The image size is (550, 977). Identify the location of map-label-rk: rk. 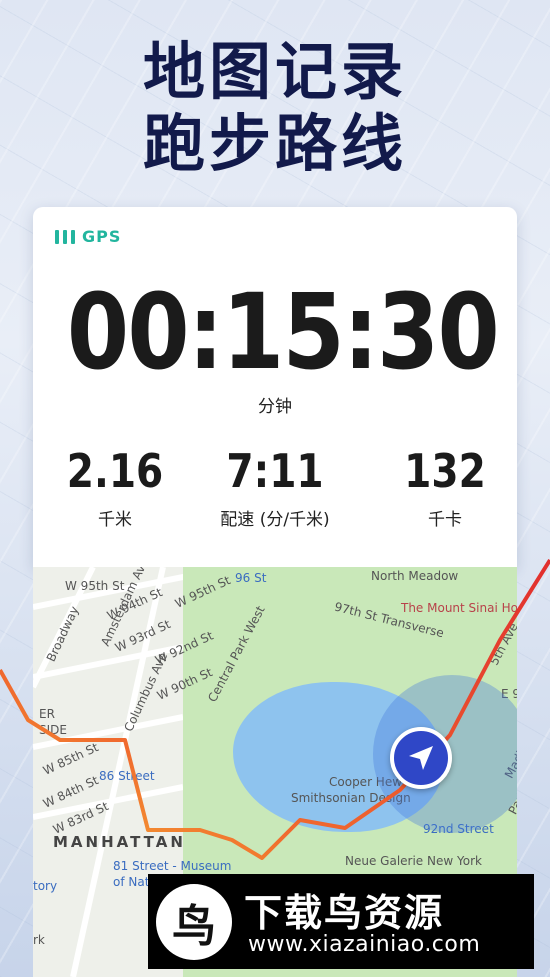
(39, 940).